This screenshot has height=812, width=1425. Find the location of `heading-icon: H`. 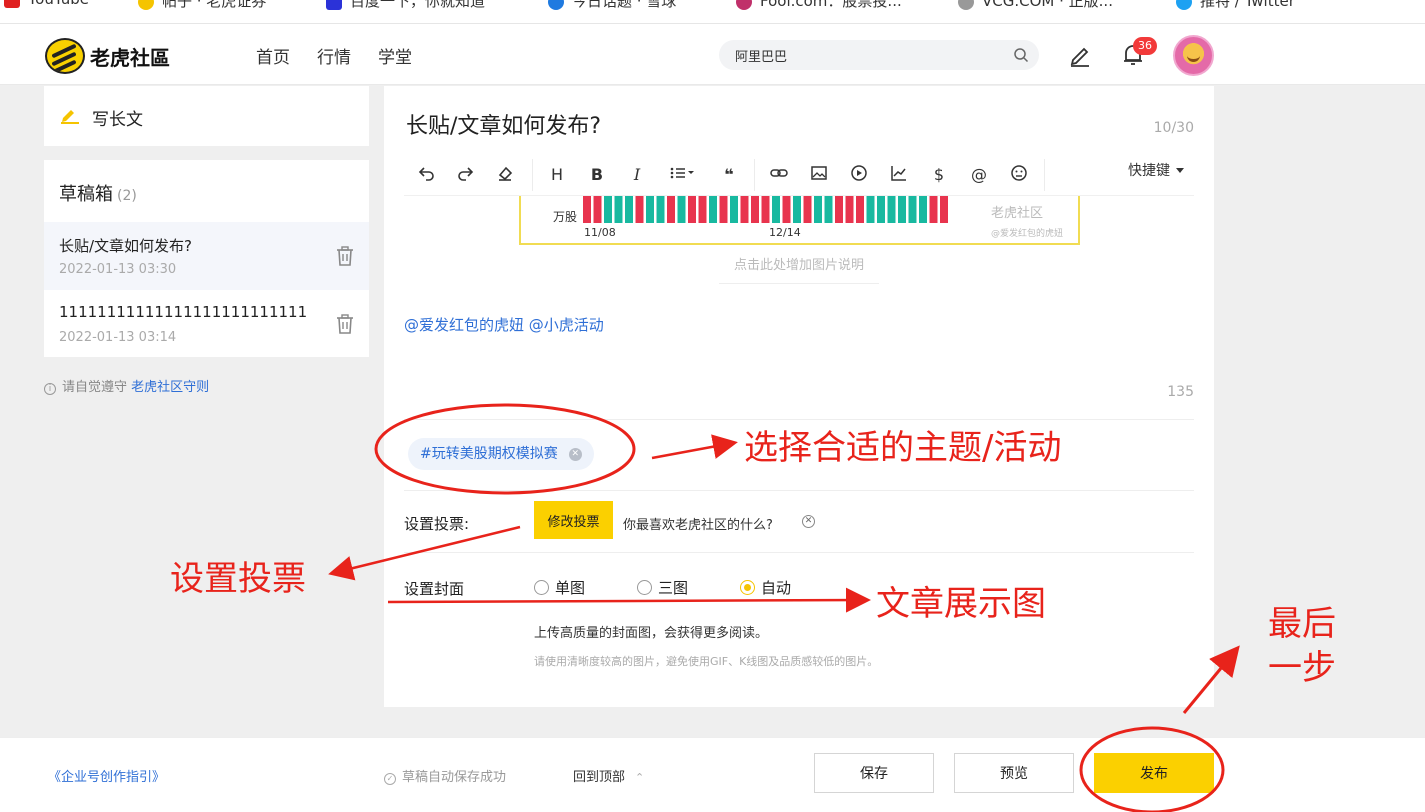

heading-icon: H is located at coordinates (557, 175).